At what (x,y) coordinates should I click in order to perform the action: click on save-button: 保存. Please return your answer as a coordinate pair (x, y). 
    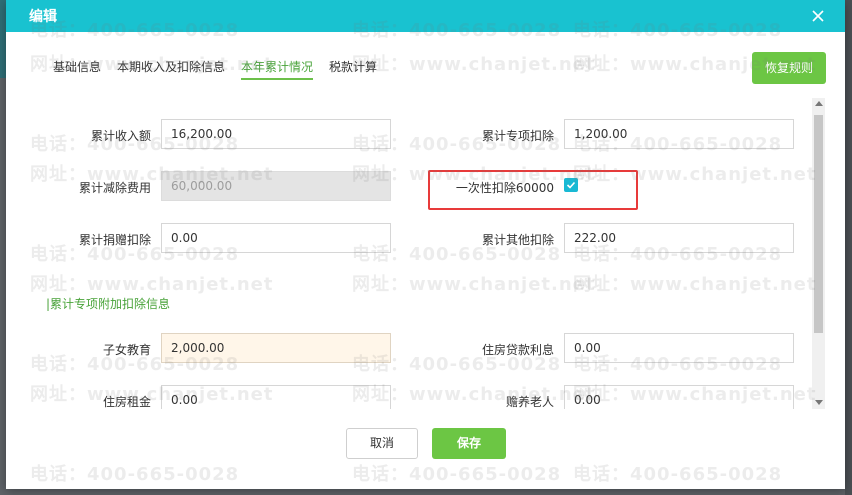
    Looking at the image, I should click on (469, 443).